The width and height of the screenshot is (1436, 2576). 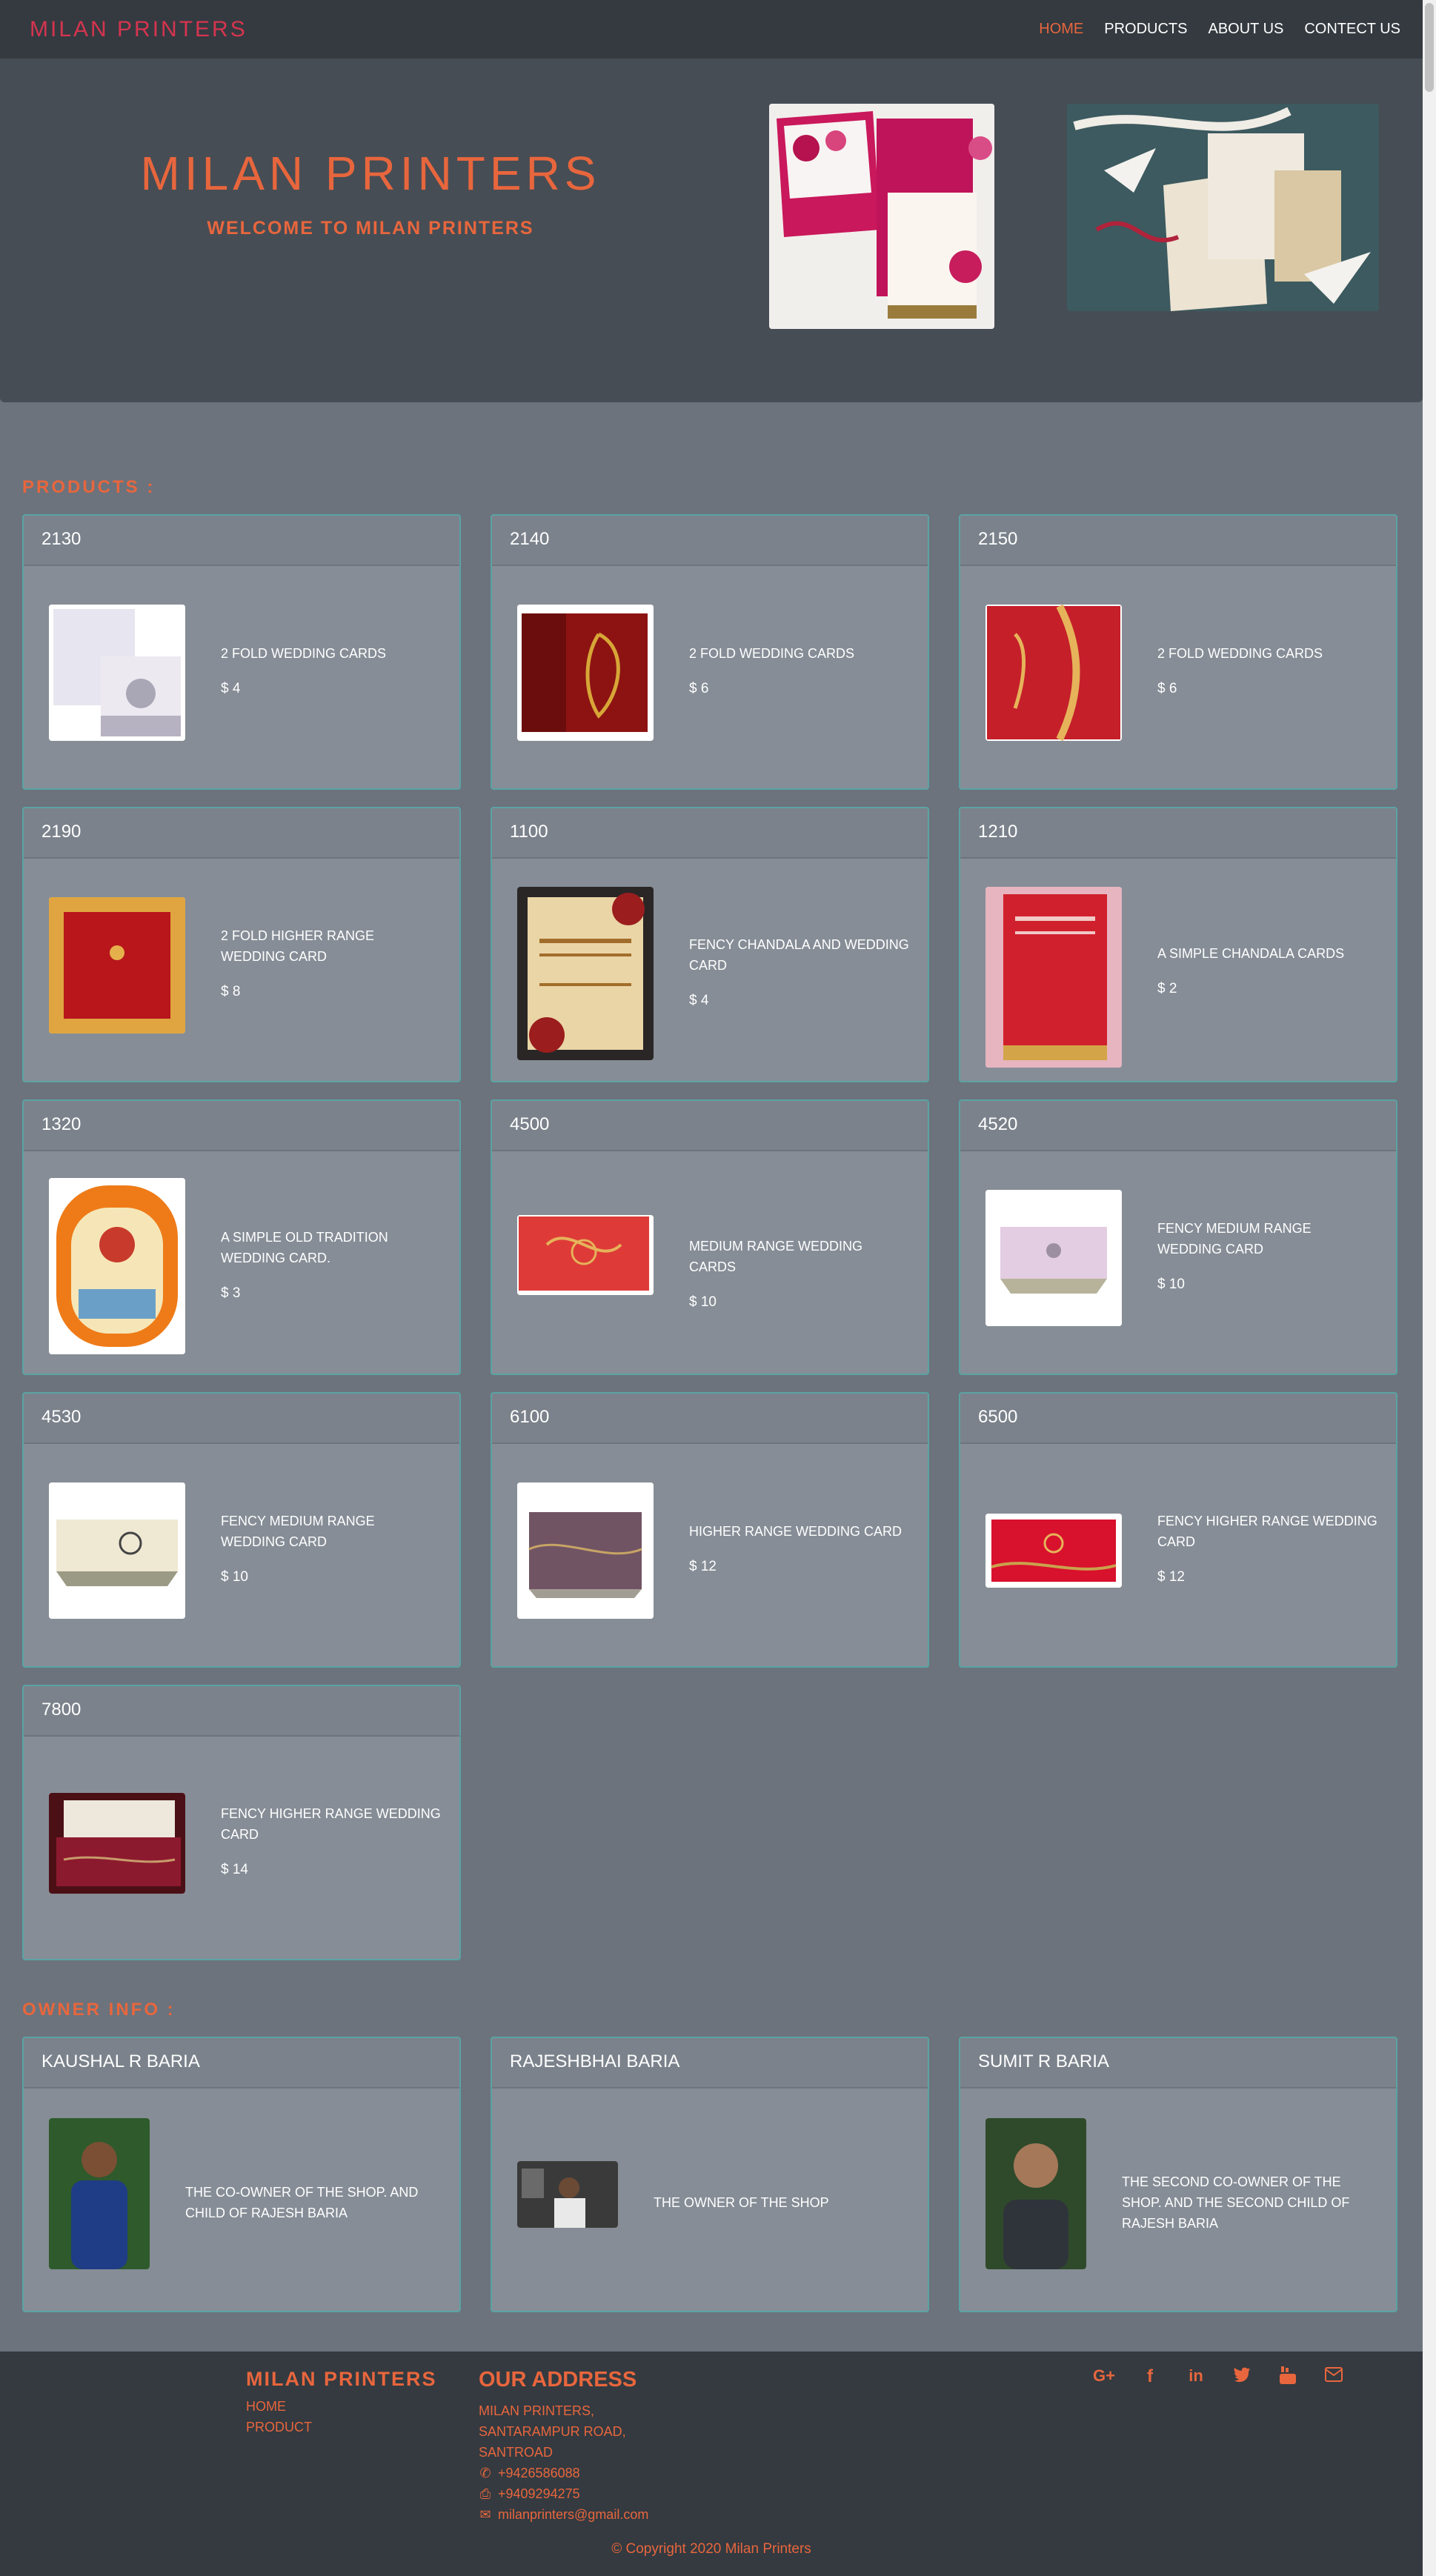 I want to click on owner-card: RAJESHBHAI BARIA THE OWNER OF THE SHOP, so click(x=710, y=2174).